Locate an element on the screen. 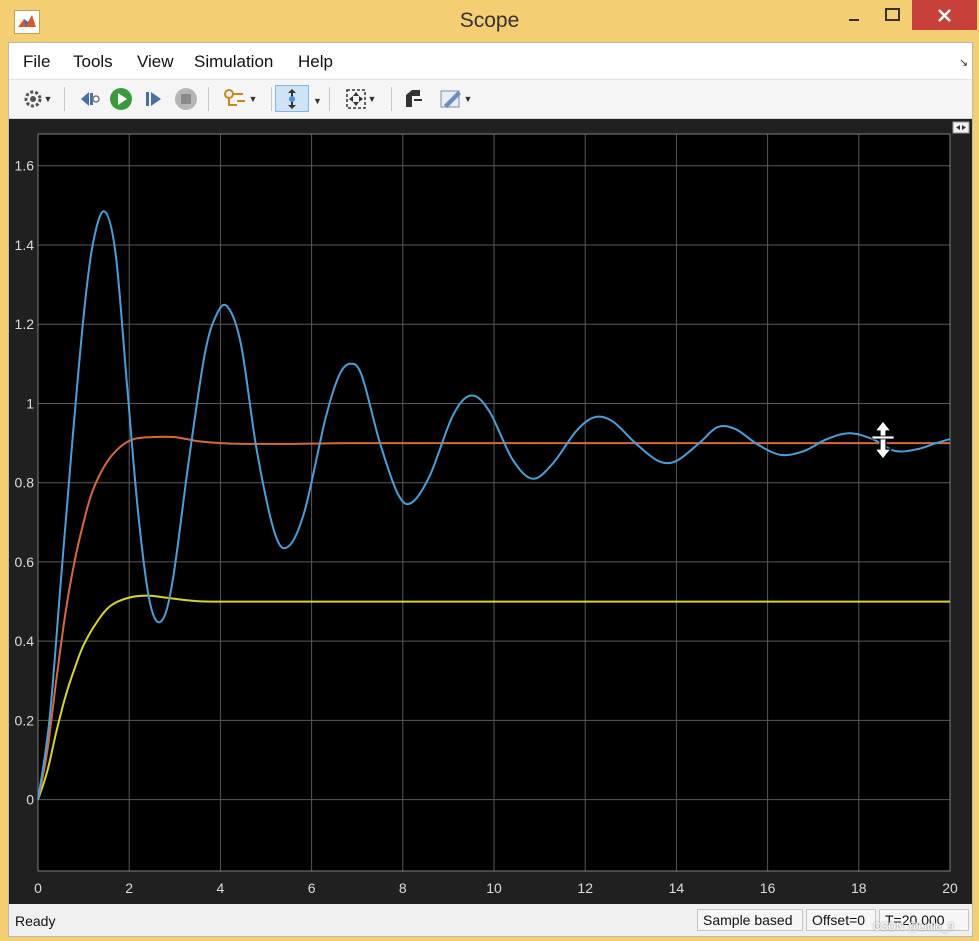 Image resolution: width=979 pixels, height=941 pixels. toolbar: ▼ ▼ ▼ ▼ ▼ is located at coordinates (490, 99).